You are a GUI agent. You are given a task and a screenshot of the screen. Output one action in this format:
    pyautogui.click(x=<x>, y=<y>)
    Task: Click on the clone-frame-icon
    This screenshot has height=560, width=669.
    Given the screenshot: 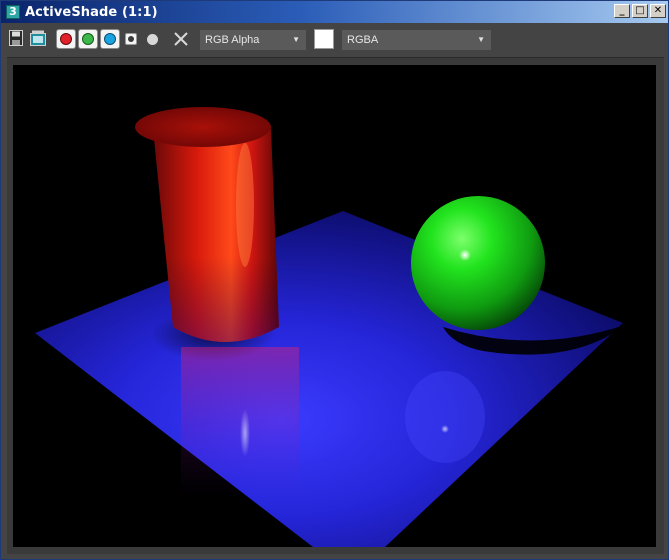 What is the action you would take?
    pyautogui.click(x=38, y=38)
    